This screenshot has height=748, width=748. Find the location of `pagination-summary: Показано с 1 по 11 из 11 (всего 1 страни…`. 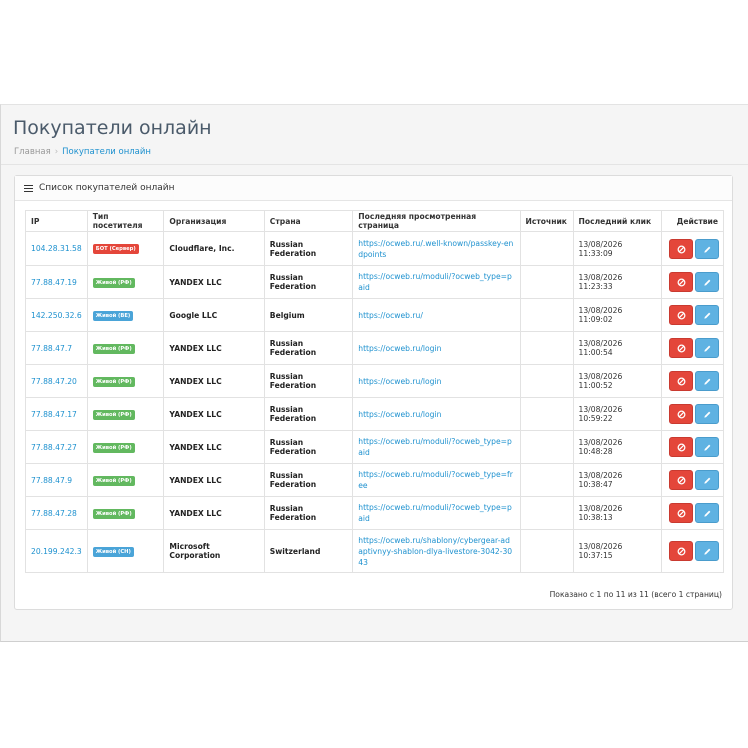

pagination-summary: Показано с 1 по 11 из 11 (всего 1 страни… is located at coordinates (635, 594).